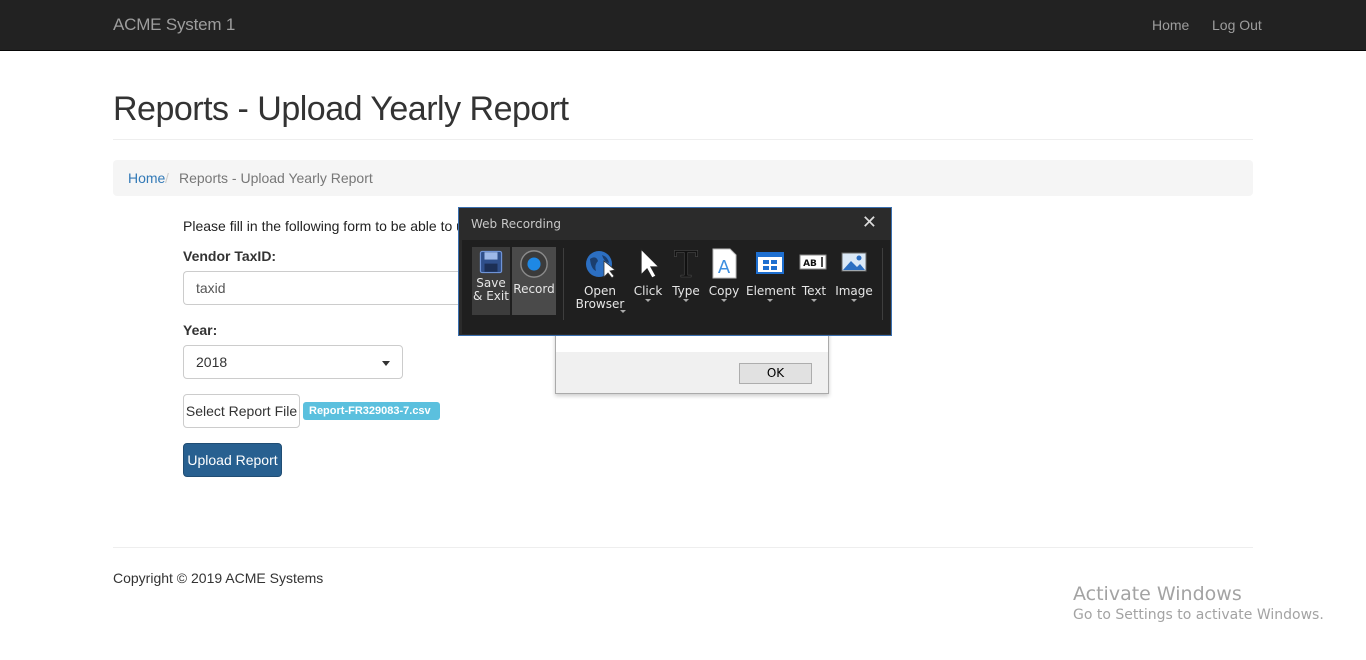 The width and height of the screenshot is (1366, 660). Describe the element at coordinates (724, 291) in the screenshot. I see `copy-label: Copy` at that location.